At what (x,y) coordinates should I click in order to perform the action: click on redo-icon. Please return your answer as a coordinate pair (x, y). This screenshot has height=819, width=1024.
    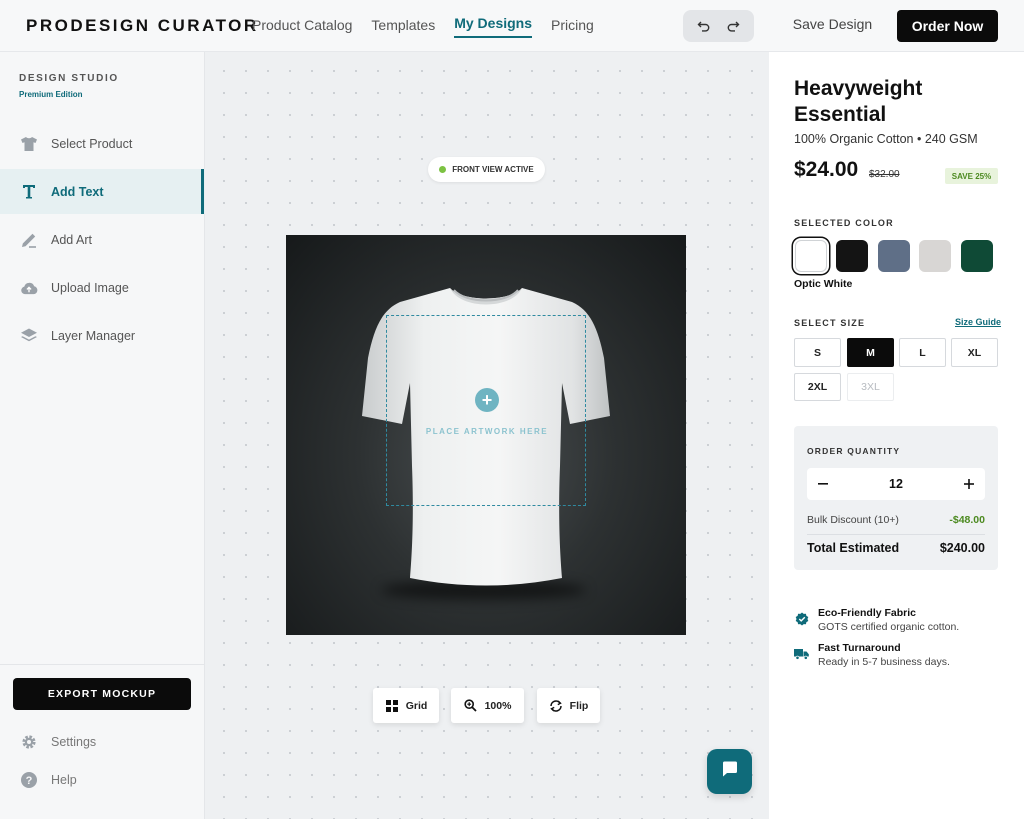
    Looking at the image, I should click on (733, 26).